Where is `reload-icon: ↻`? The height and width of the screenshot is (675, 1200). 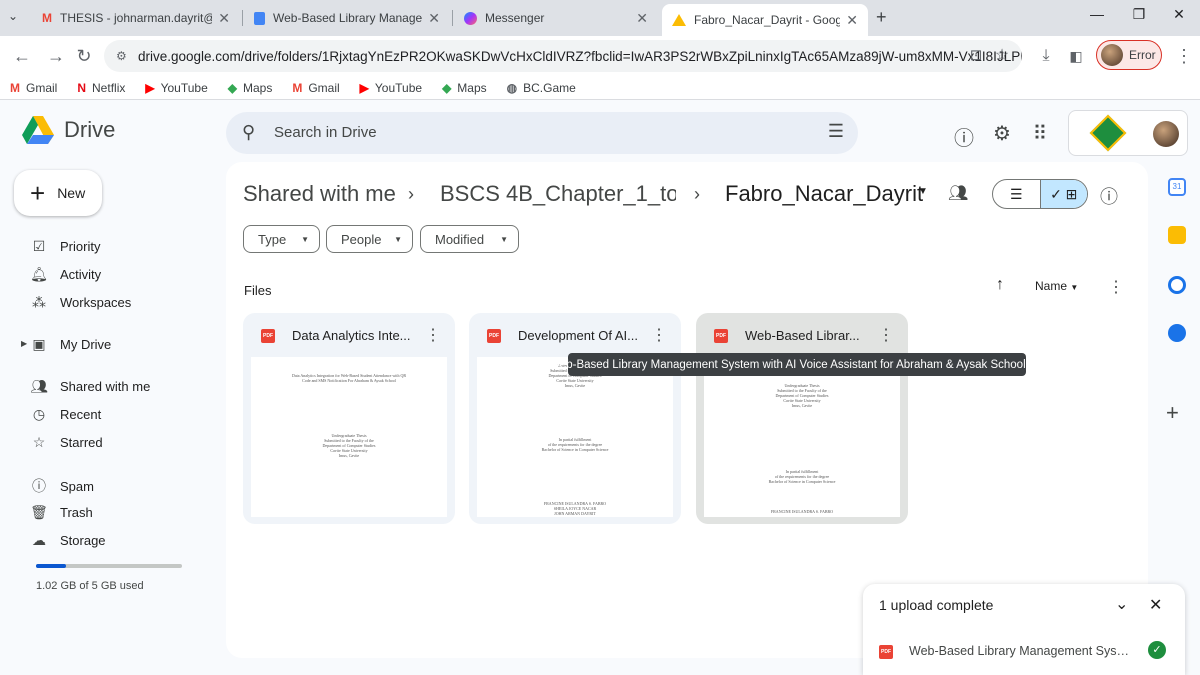
reload-icon: ↻ is located at coordinates (84, 56).